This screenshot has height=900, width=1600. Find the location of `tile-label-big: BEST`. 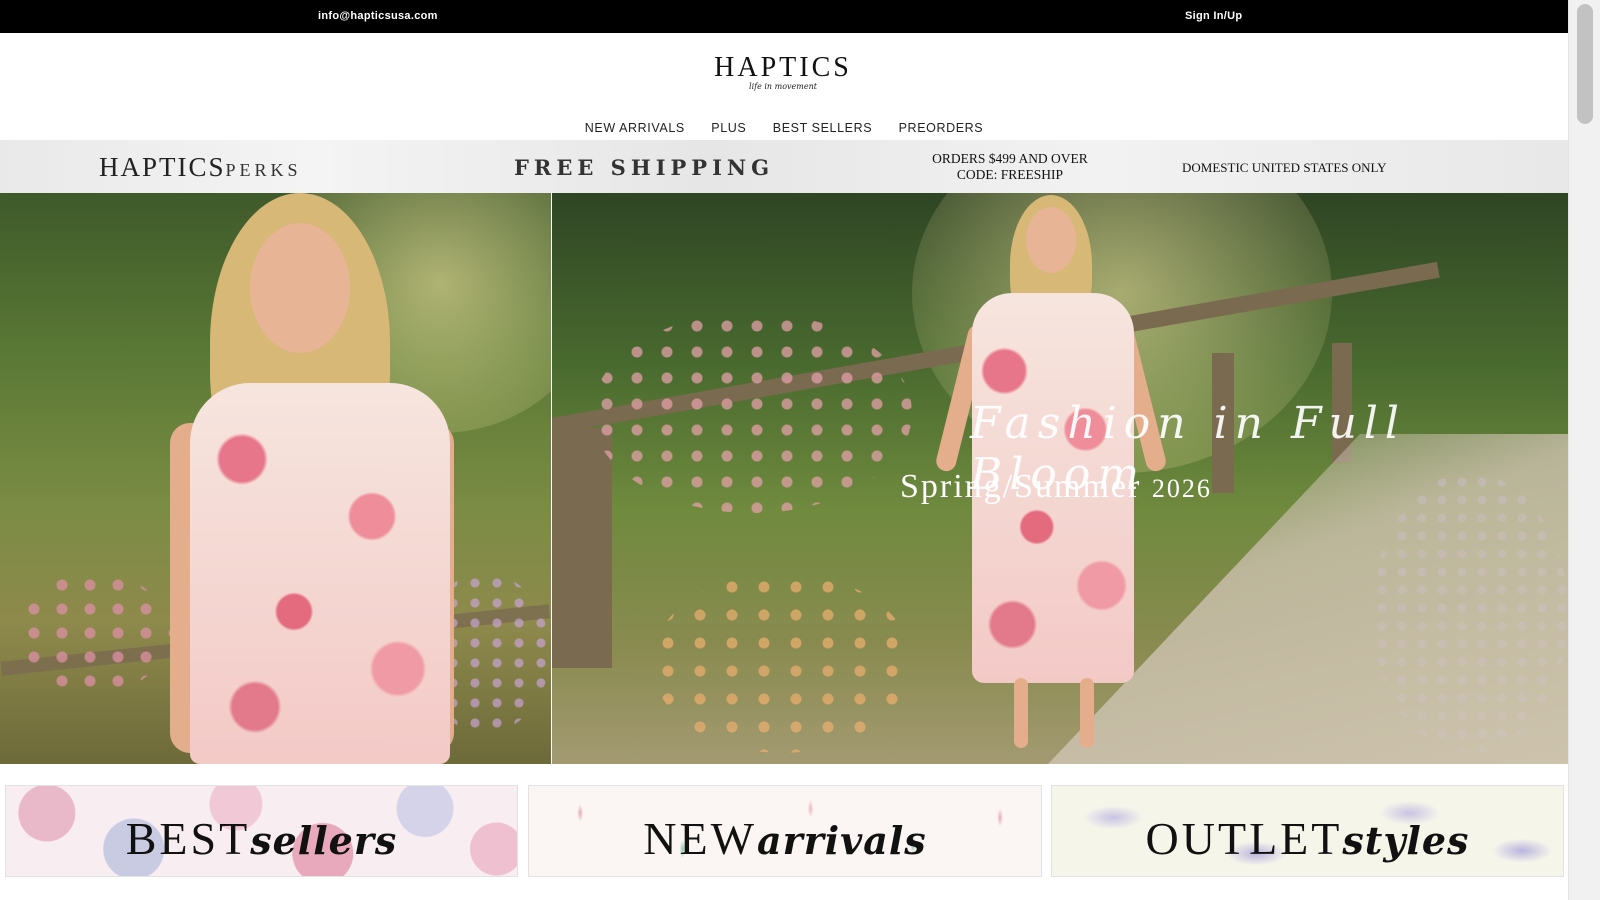

tile-label-big: BEST is located at coordinates (188, 838).